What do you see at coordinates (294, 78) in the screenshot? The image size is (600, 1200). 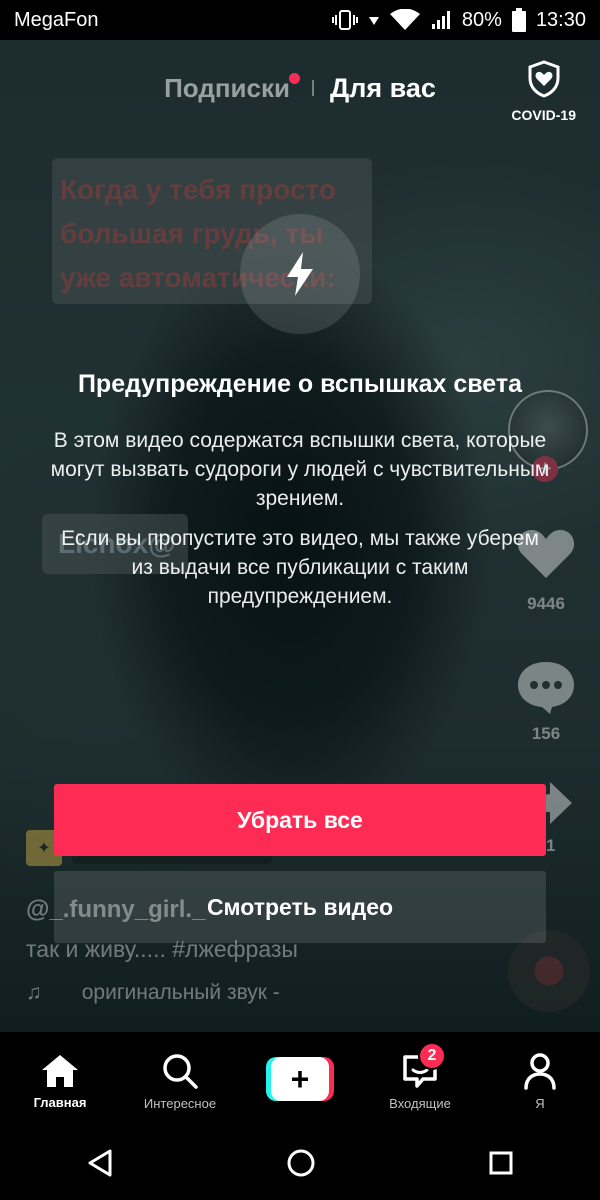 I see `notification-dot` at bounding box center [294, 78].